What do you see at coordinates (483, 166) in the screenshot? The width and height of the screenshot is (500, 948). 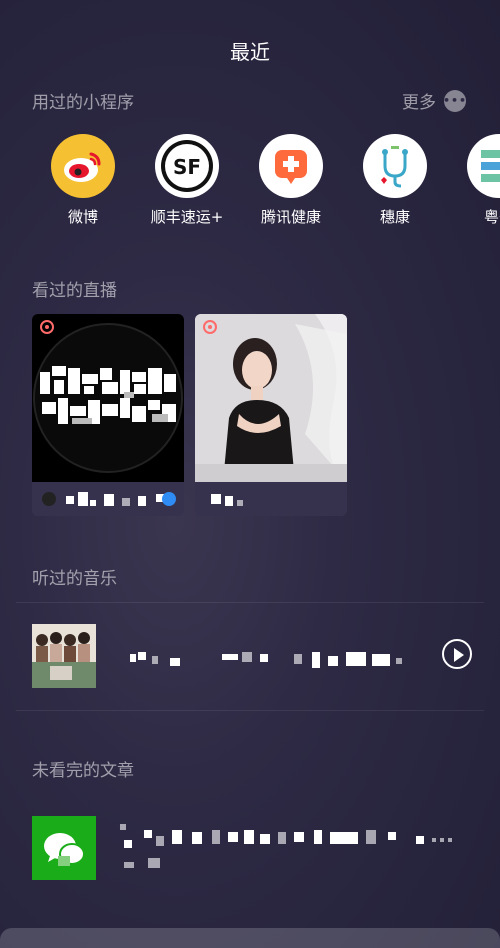 I see `yueshengshi-icon` at bounding box center [483, 166].